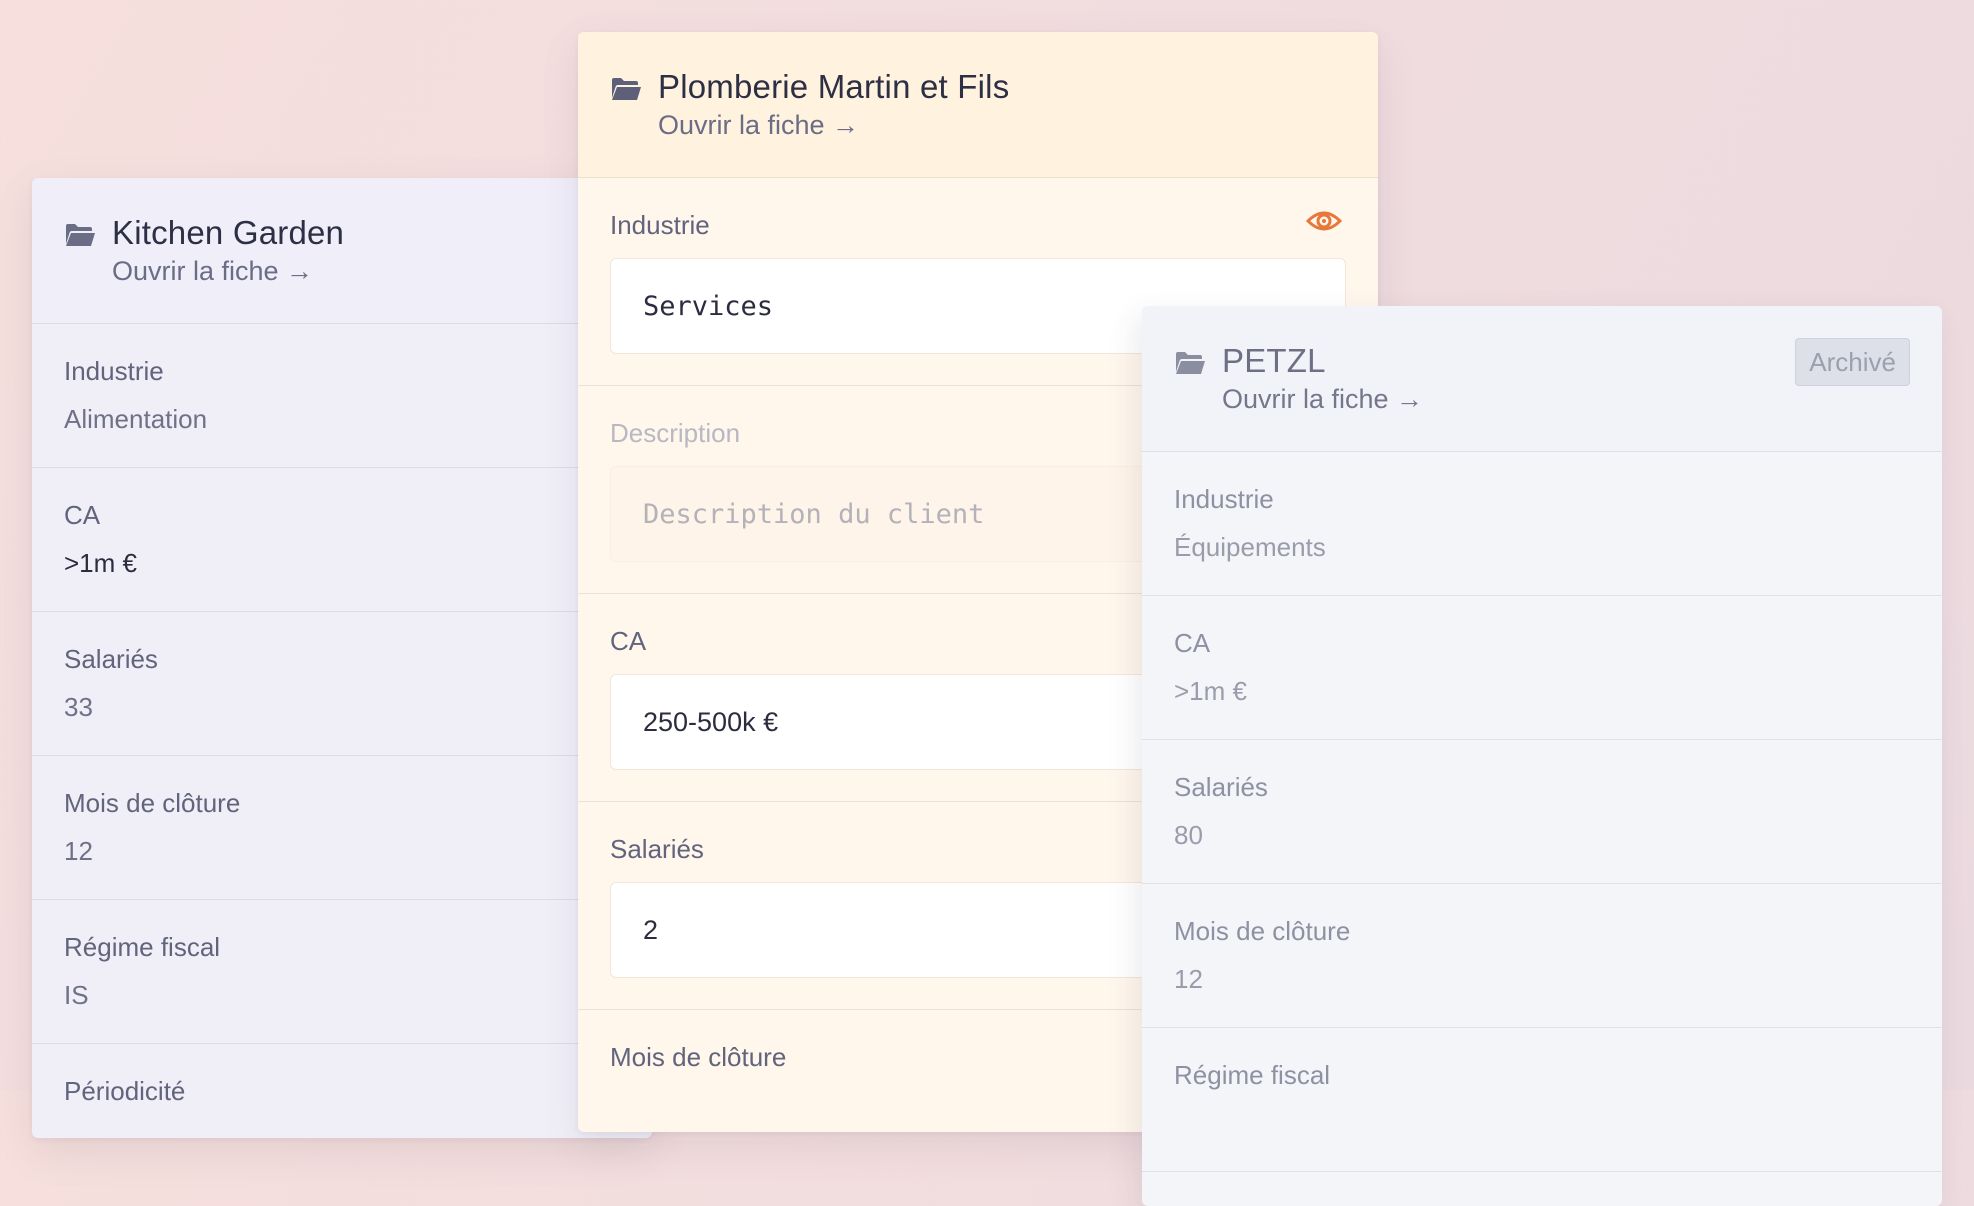  I want to click on field-regime-fiscal: Régime fiscal, so click(1542, 1100).